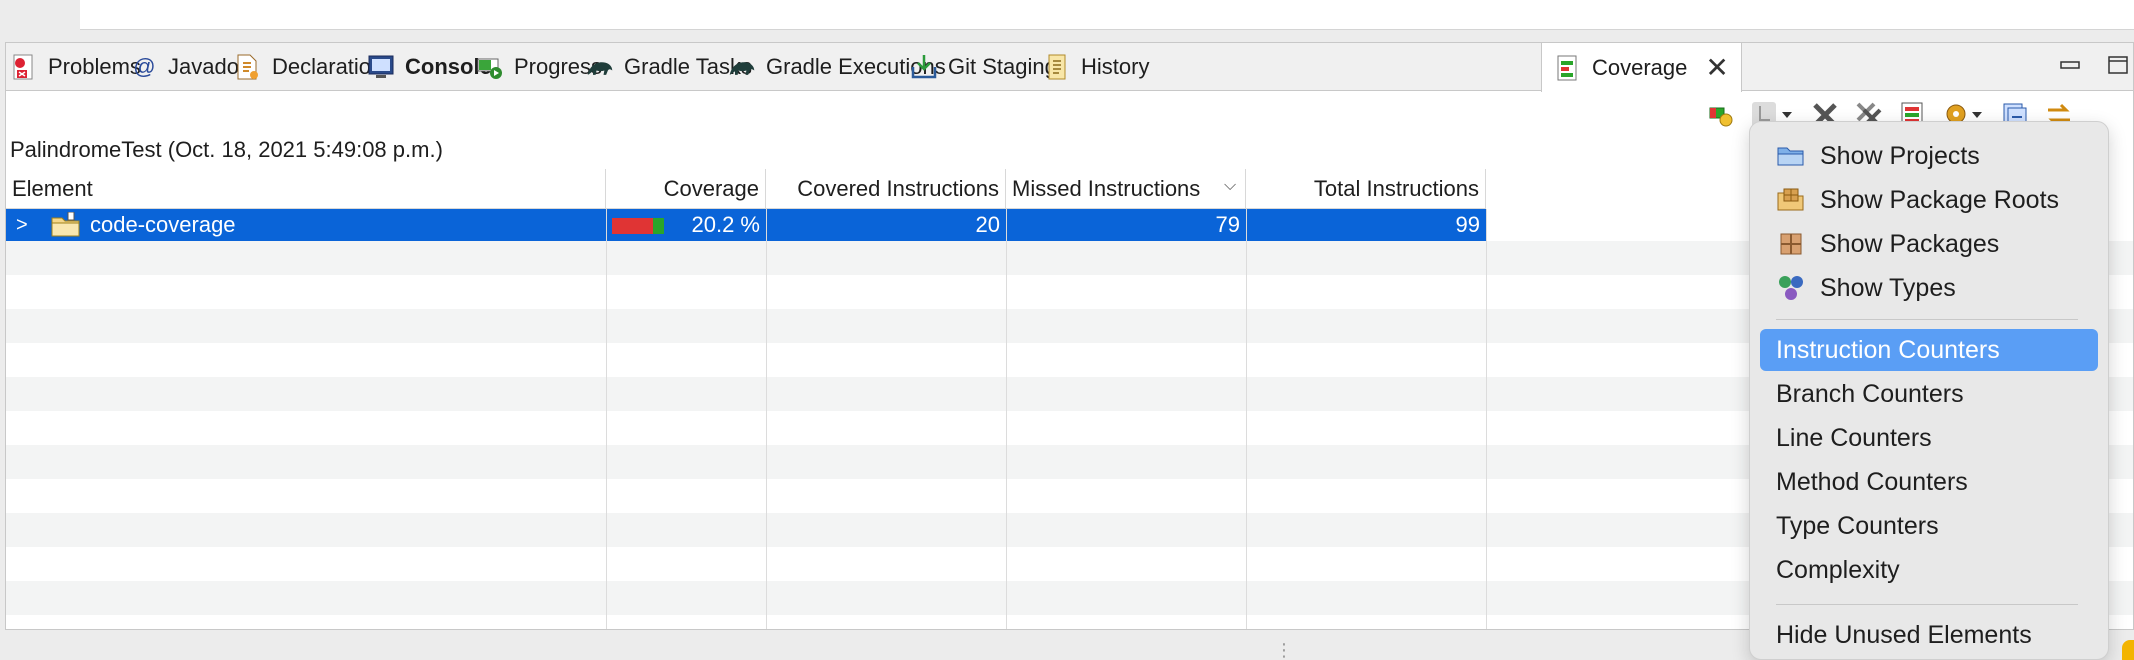  I want to click on menu-item-hide-unused-elements: Hide Unused Elements, so click(1929, 635).